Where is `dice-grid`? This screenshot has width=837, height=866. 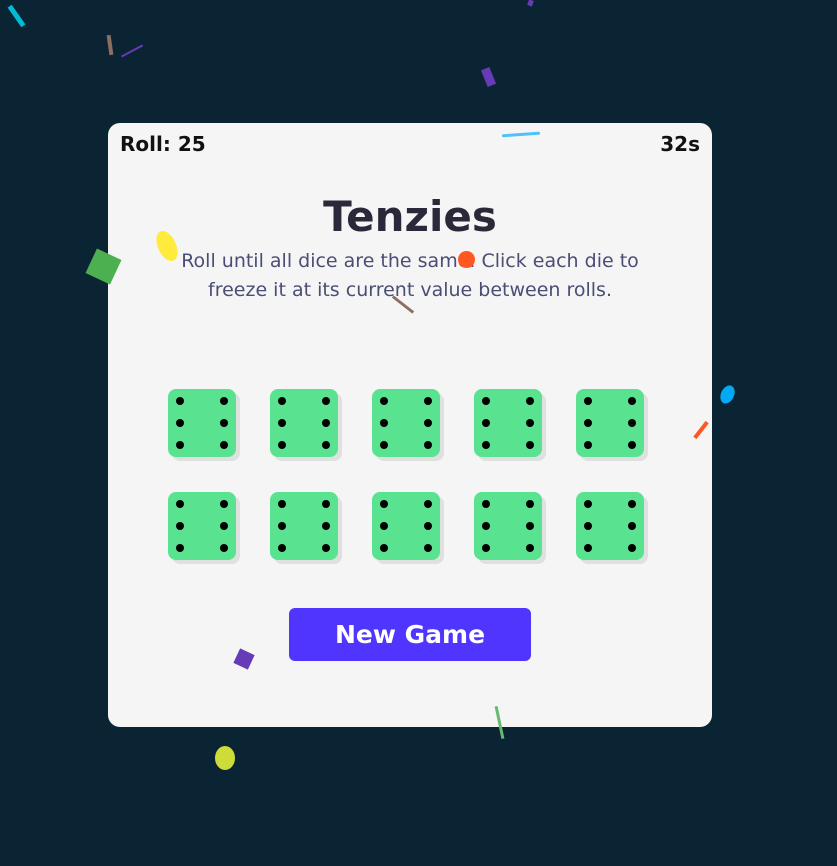 dice-grid is located at coordinates (408, 474).